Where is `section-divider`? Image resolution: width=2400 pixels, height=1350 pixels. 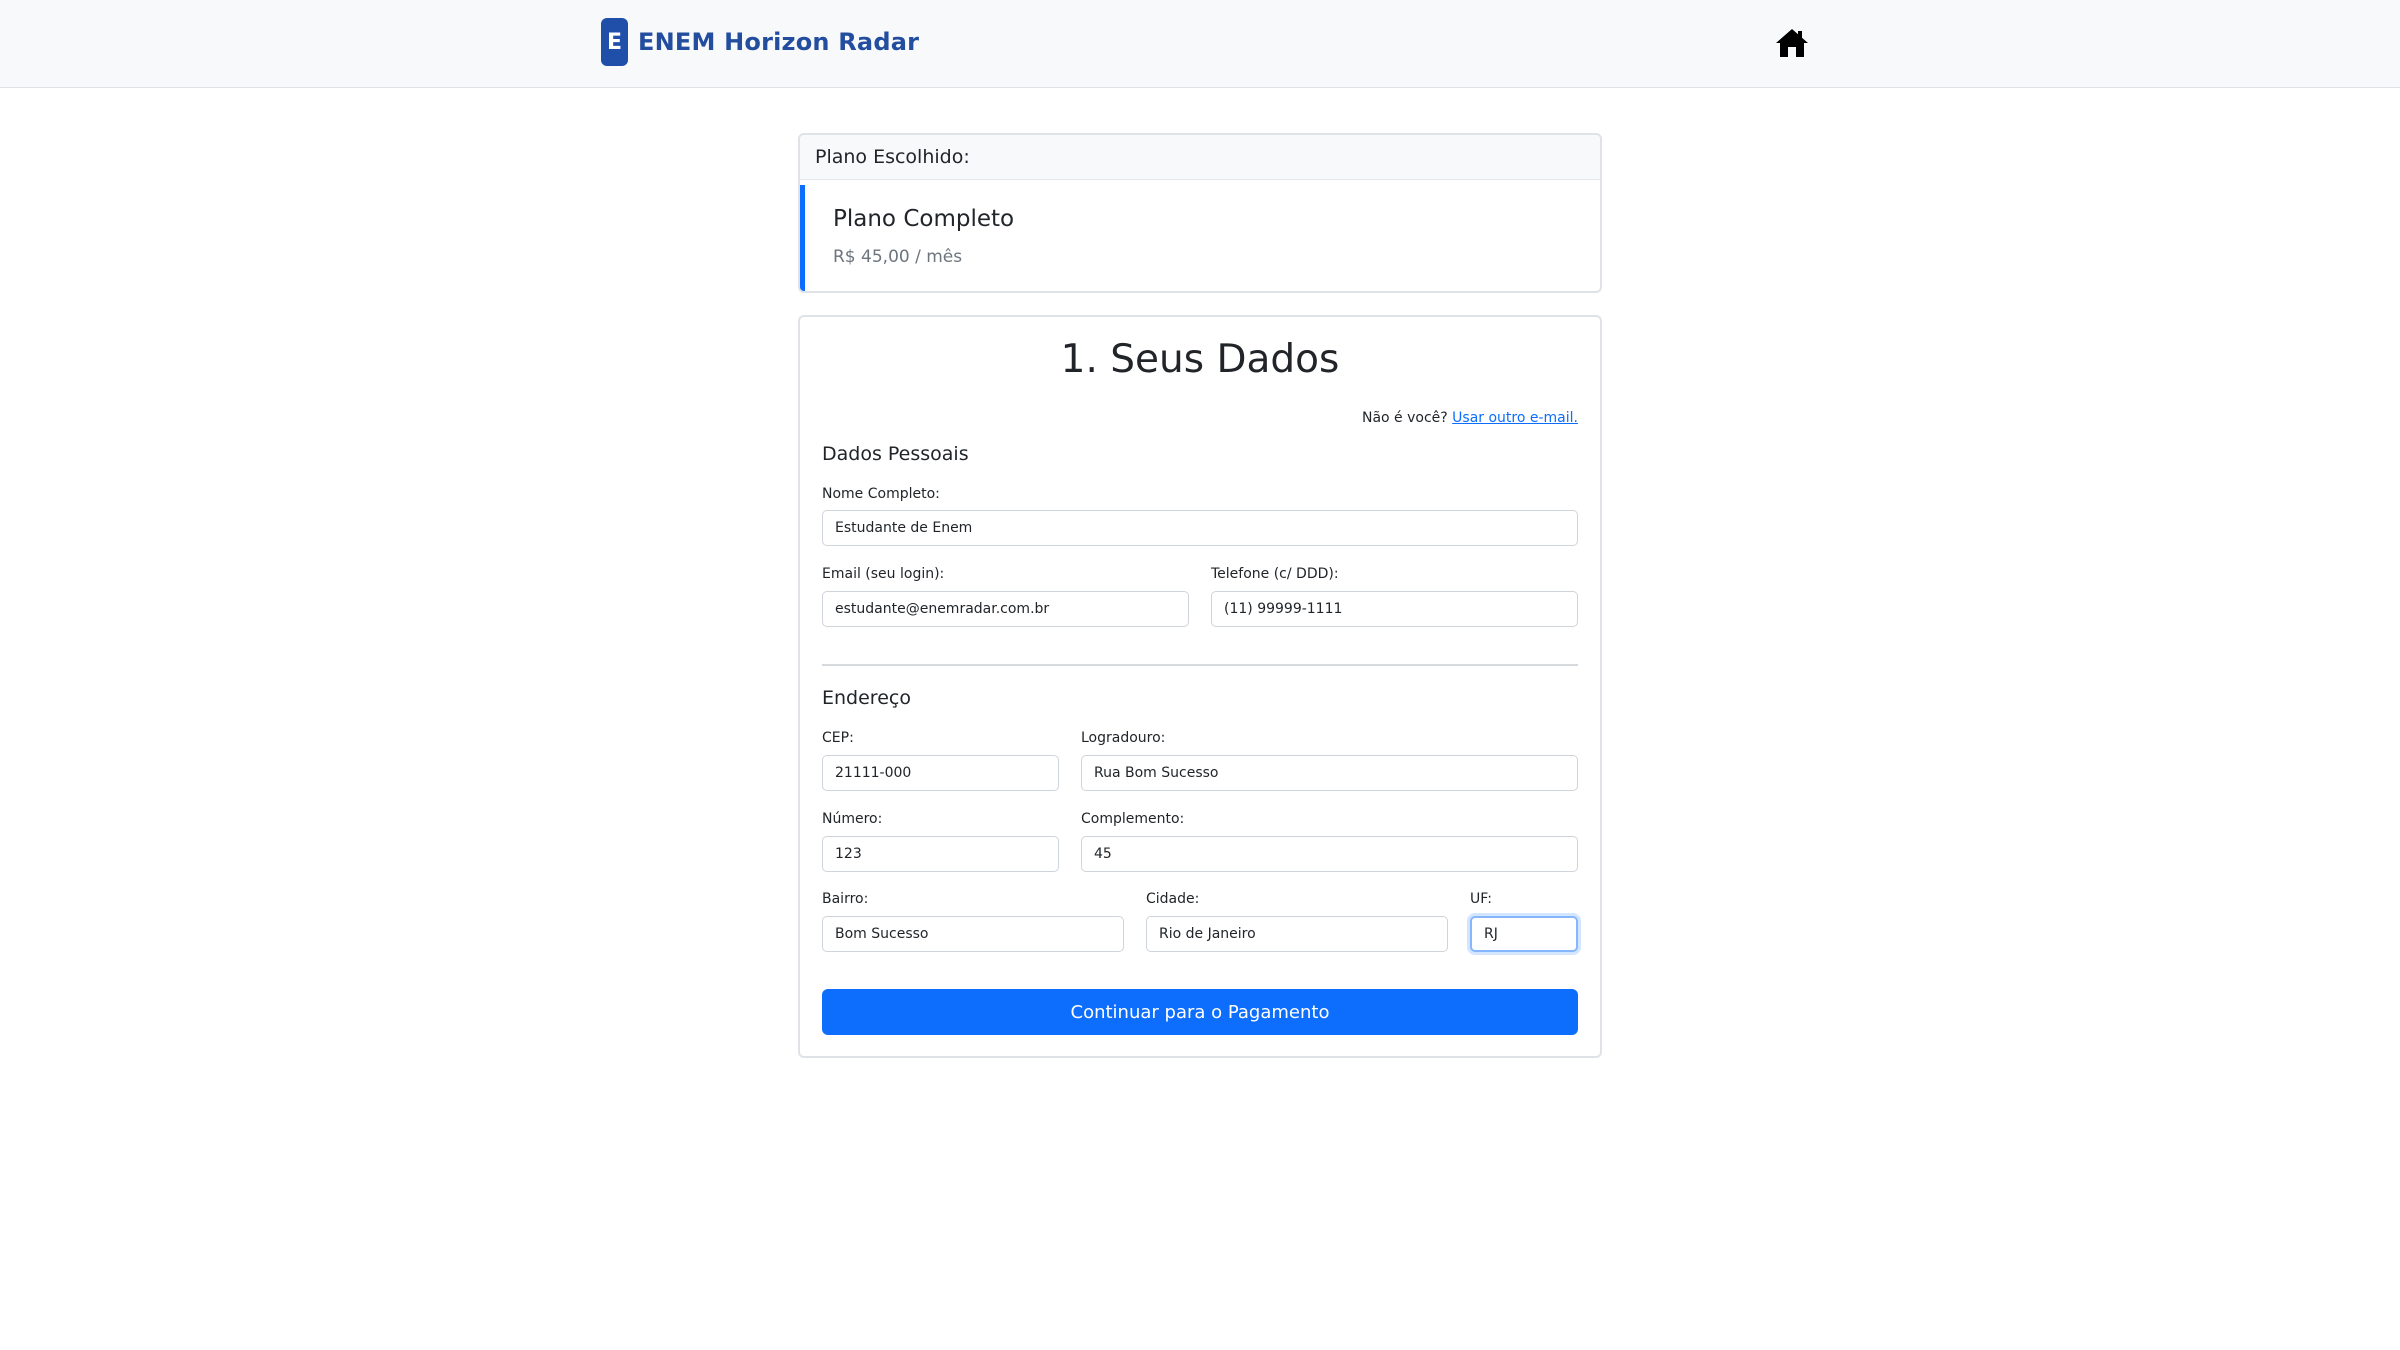 section-divider is located at coordinates (1200, 665).